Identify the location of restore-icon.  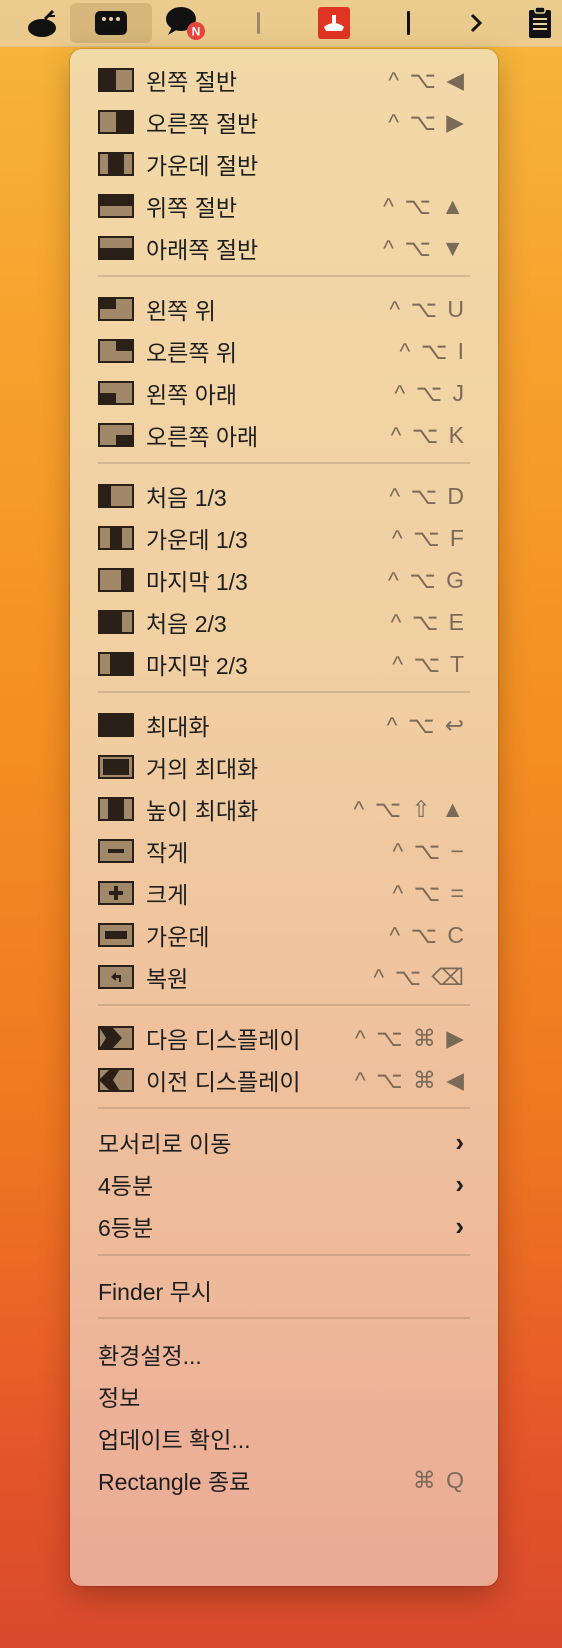
(116, 977).